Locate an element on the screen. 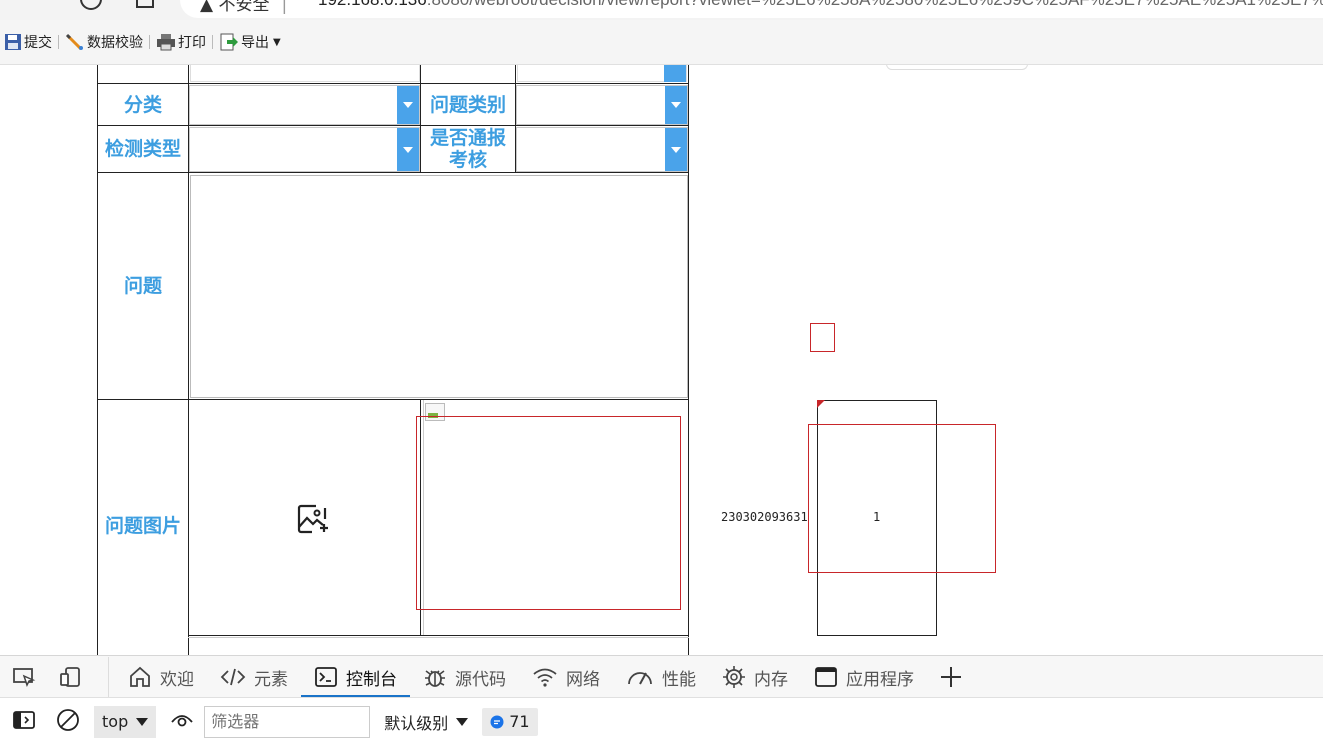 The height and width of the screenshot is (745, 1323). tab-memory: 内存 is located at coordinates (755, 677).